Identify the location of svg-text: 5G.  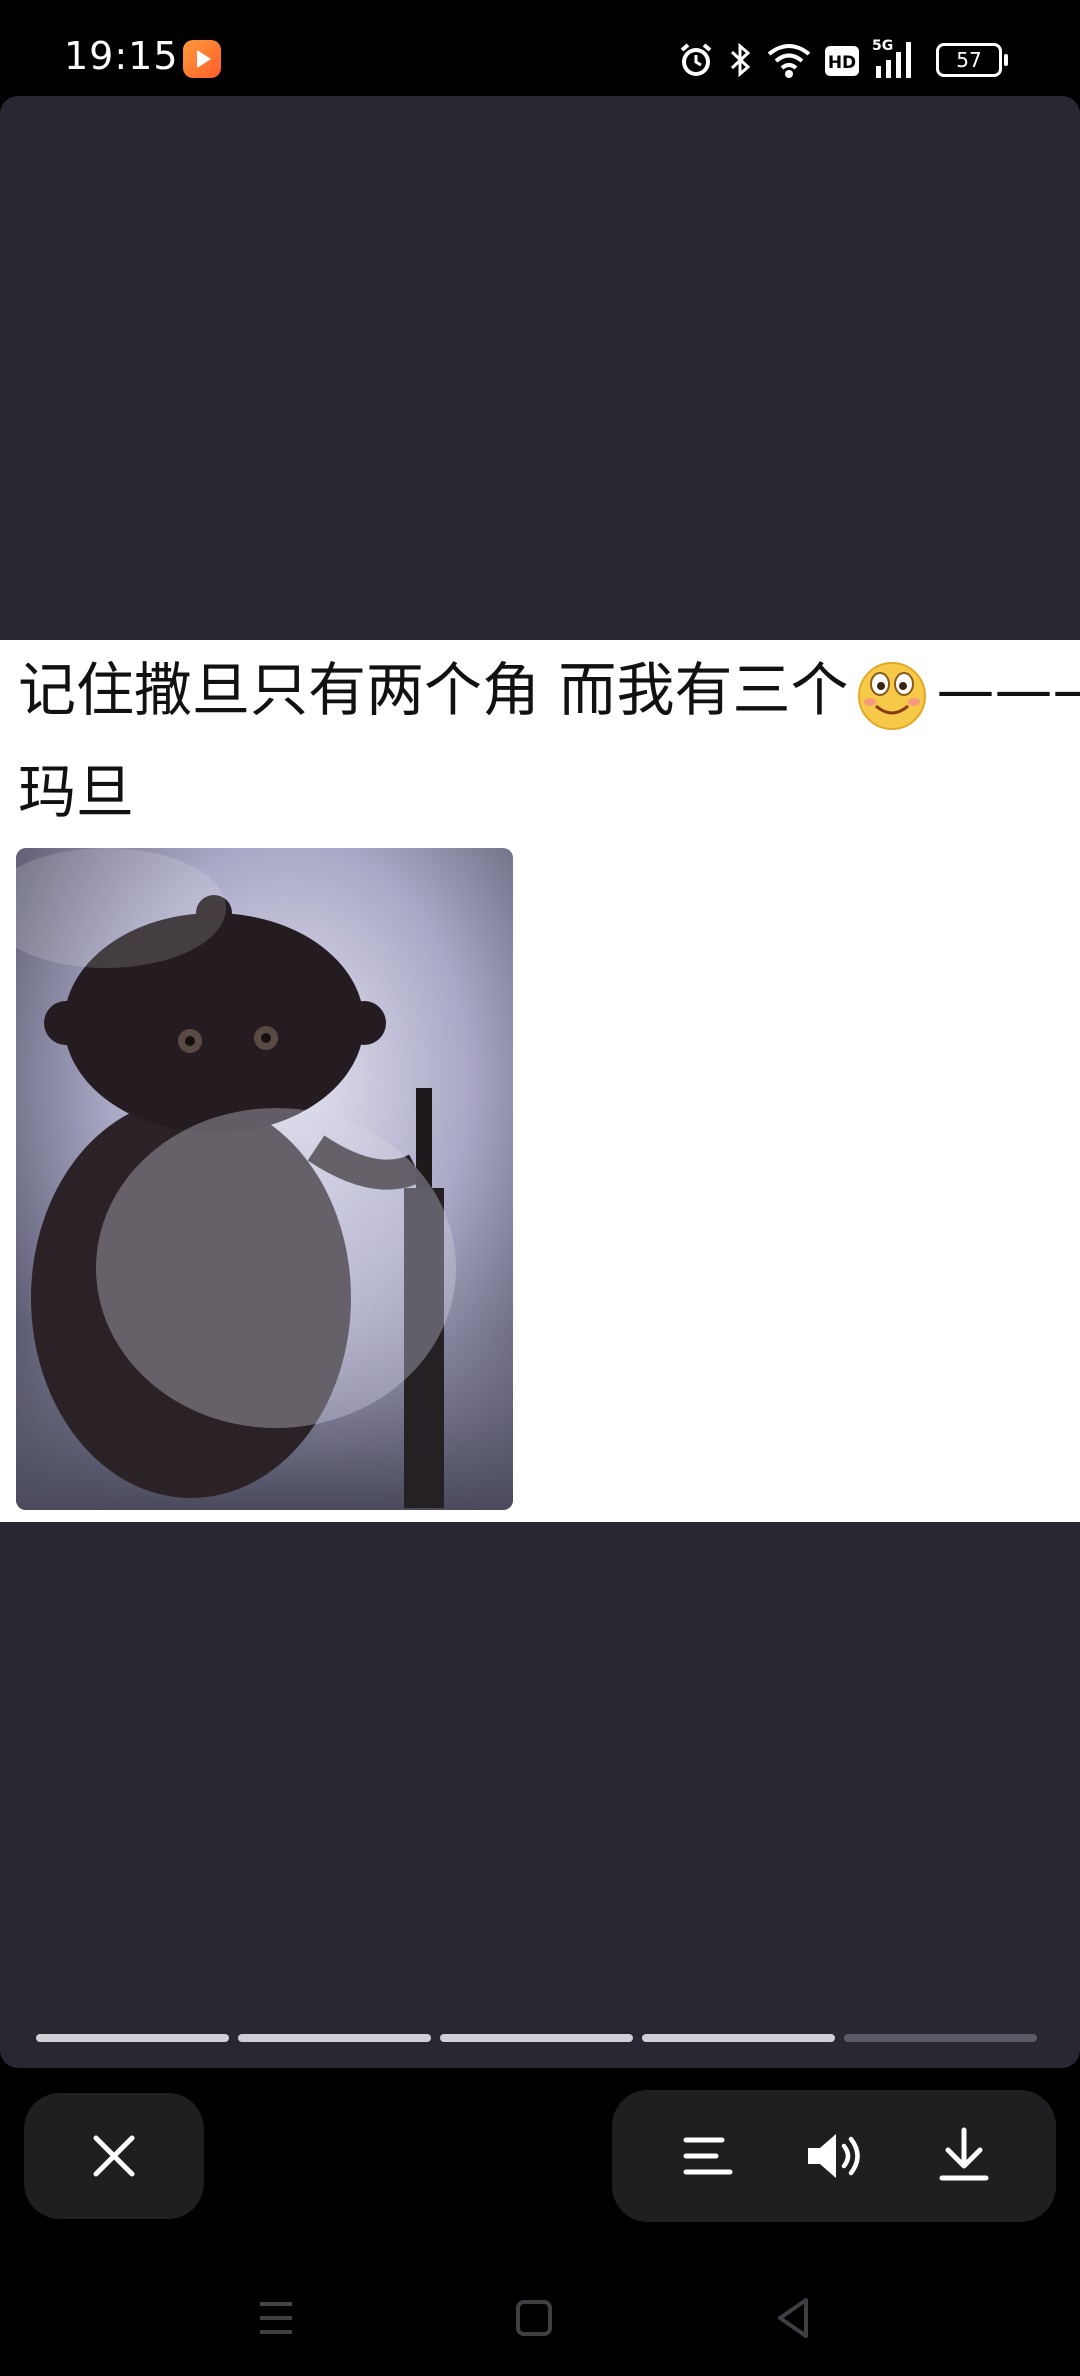
(882, 46).